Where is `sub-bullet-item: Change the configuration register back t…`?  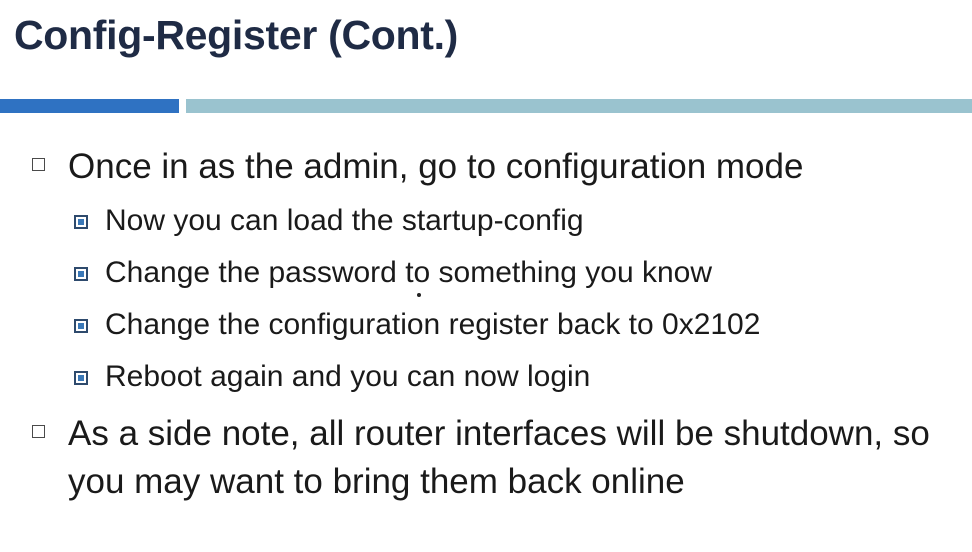
sub-bullet-item: Change the configuration register back t… is located at coordinates (417, 325).